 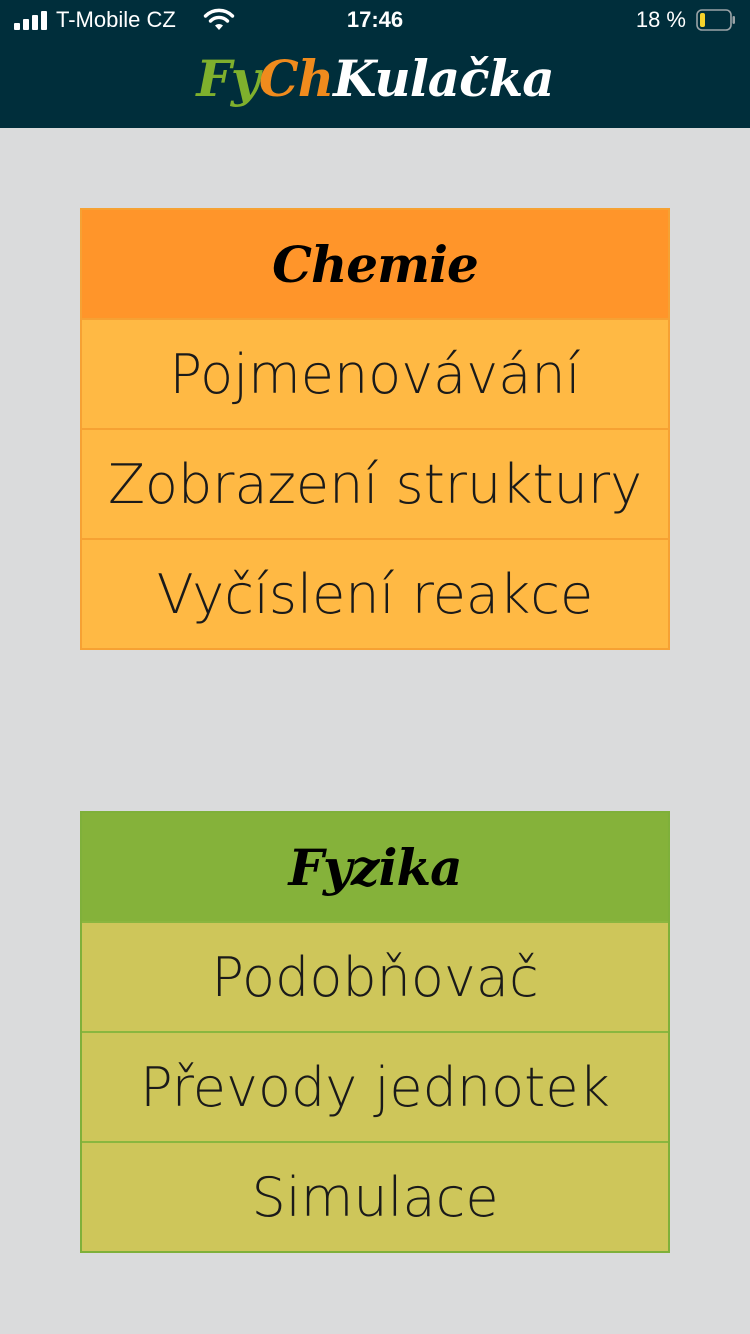 What do you see at coordinates (296, 78) in the screenshot?
I see `app-title-ch: Ch` at bounding box center [296, 78].